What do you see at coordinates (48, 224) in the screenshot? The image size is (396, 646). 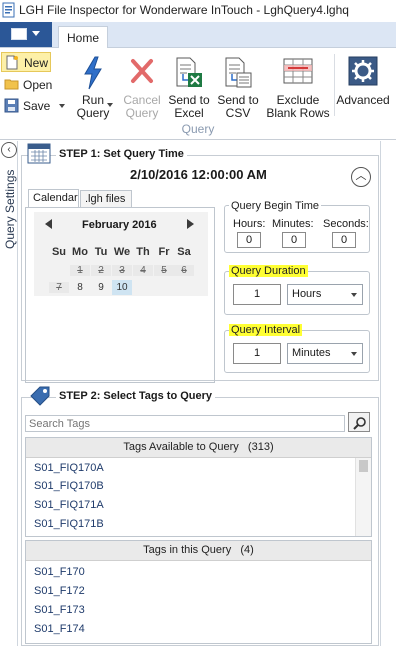 I see `previous-month-icon` at bounding box center [48, 224].